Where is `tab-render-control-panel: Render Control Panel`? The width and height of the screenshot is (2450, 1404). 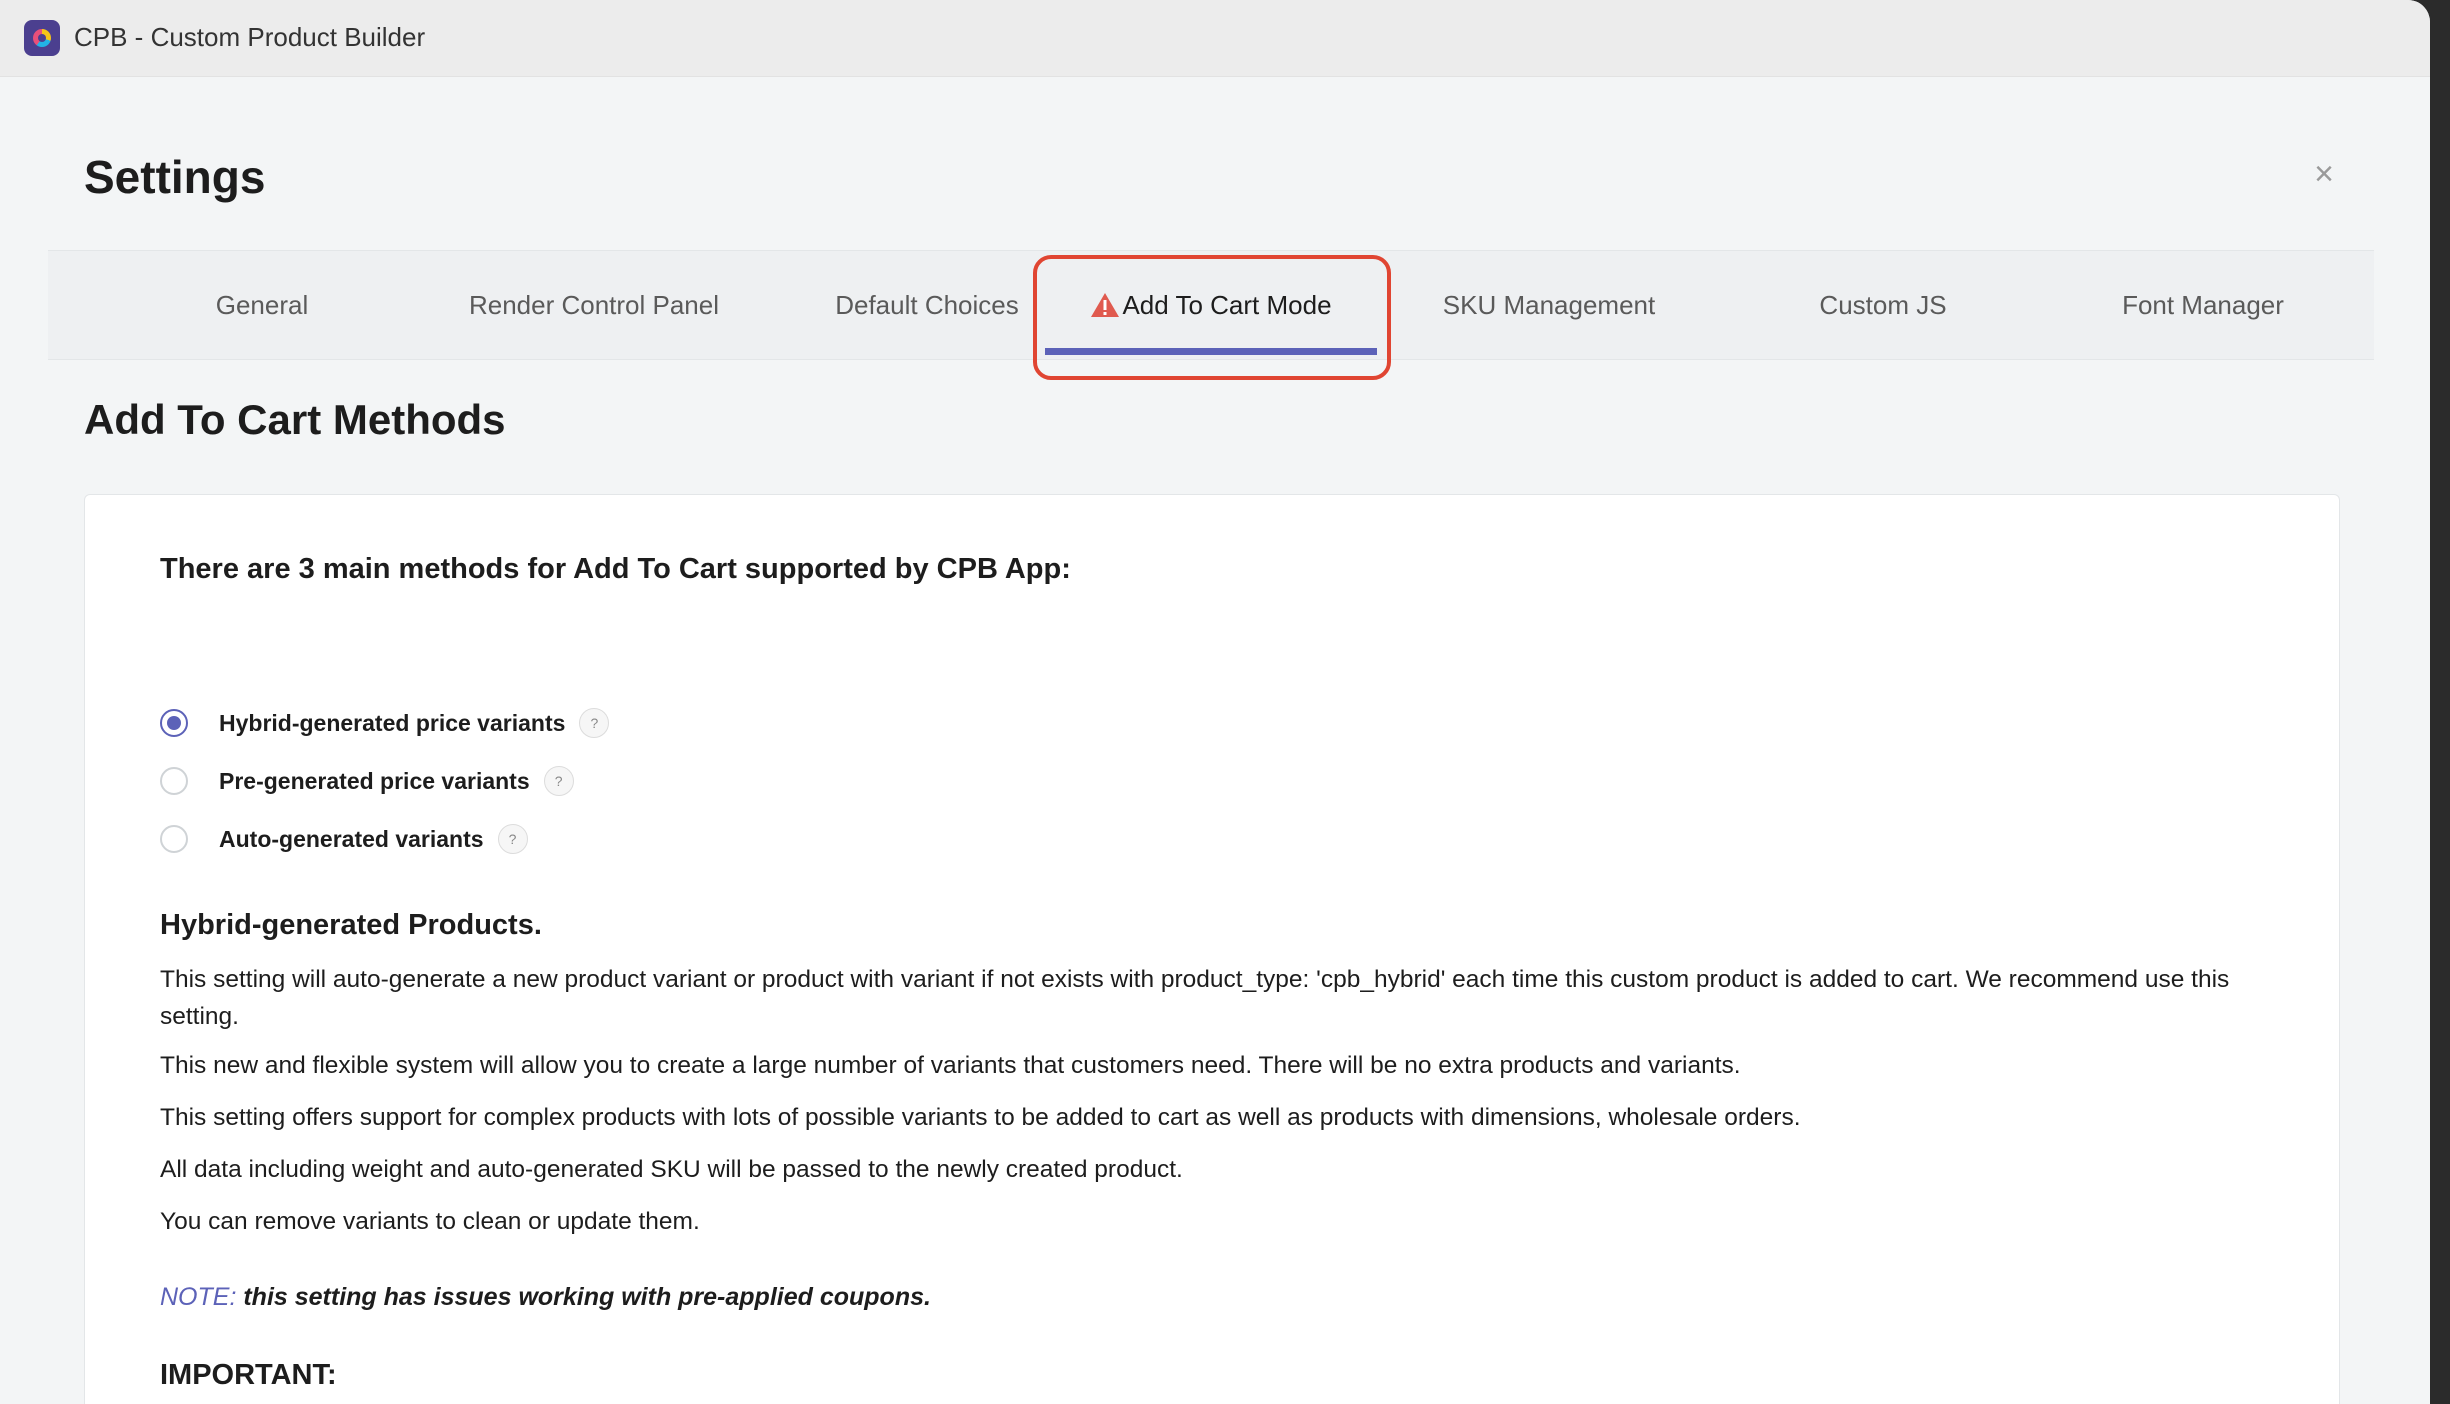 tab-render-control-panel: Render Control Panel is located at coordinates (594, 305).